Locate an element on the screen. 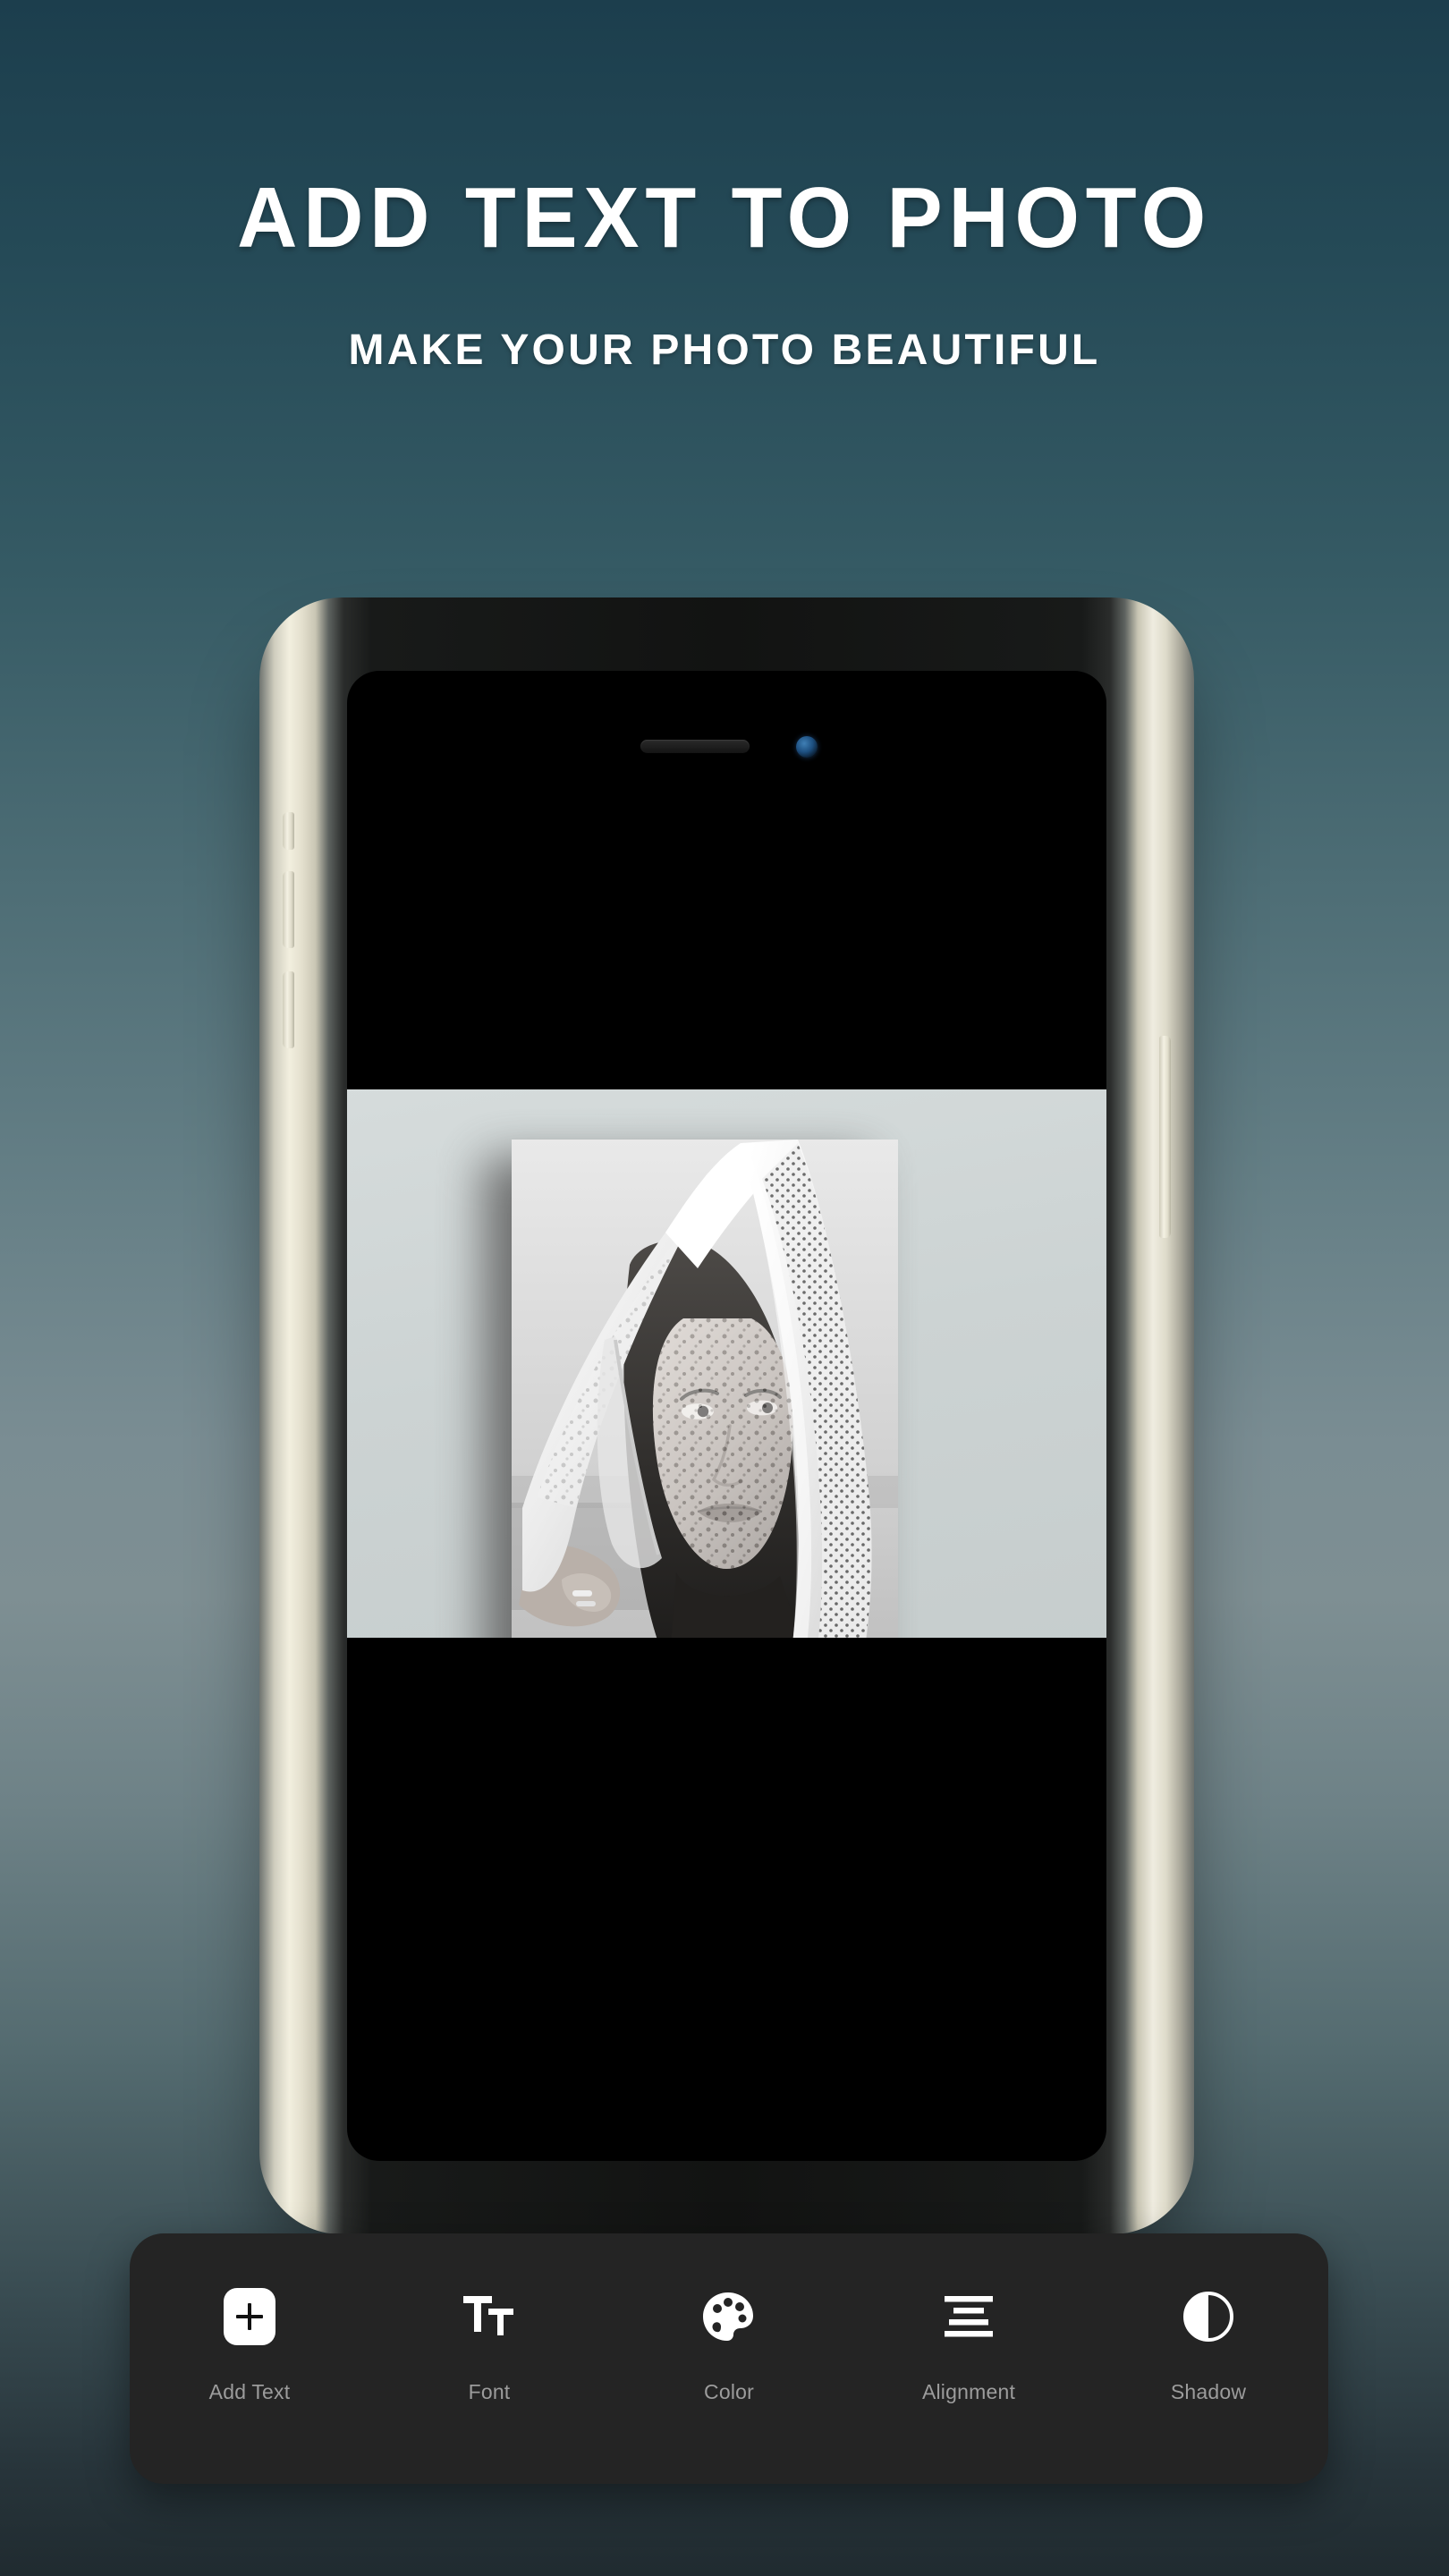 The width and height of the screenshot is (1449, 2576). headline-container: ADD TEXT TO PHOTO is located at coordinates (724, 218).